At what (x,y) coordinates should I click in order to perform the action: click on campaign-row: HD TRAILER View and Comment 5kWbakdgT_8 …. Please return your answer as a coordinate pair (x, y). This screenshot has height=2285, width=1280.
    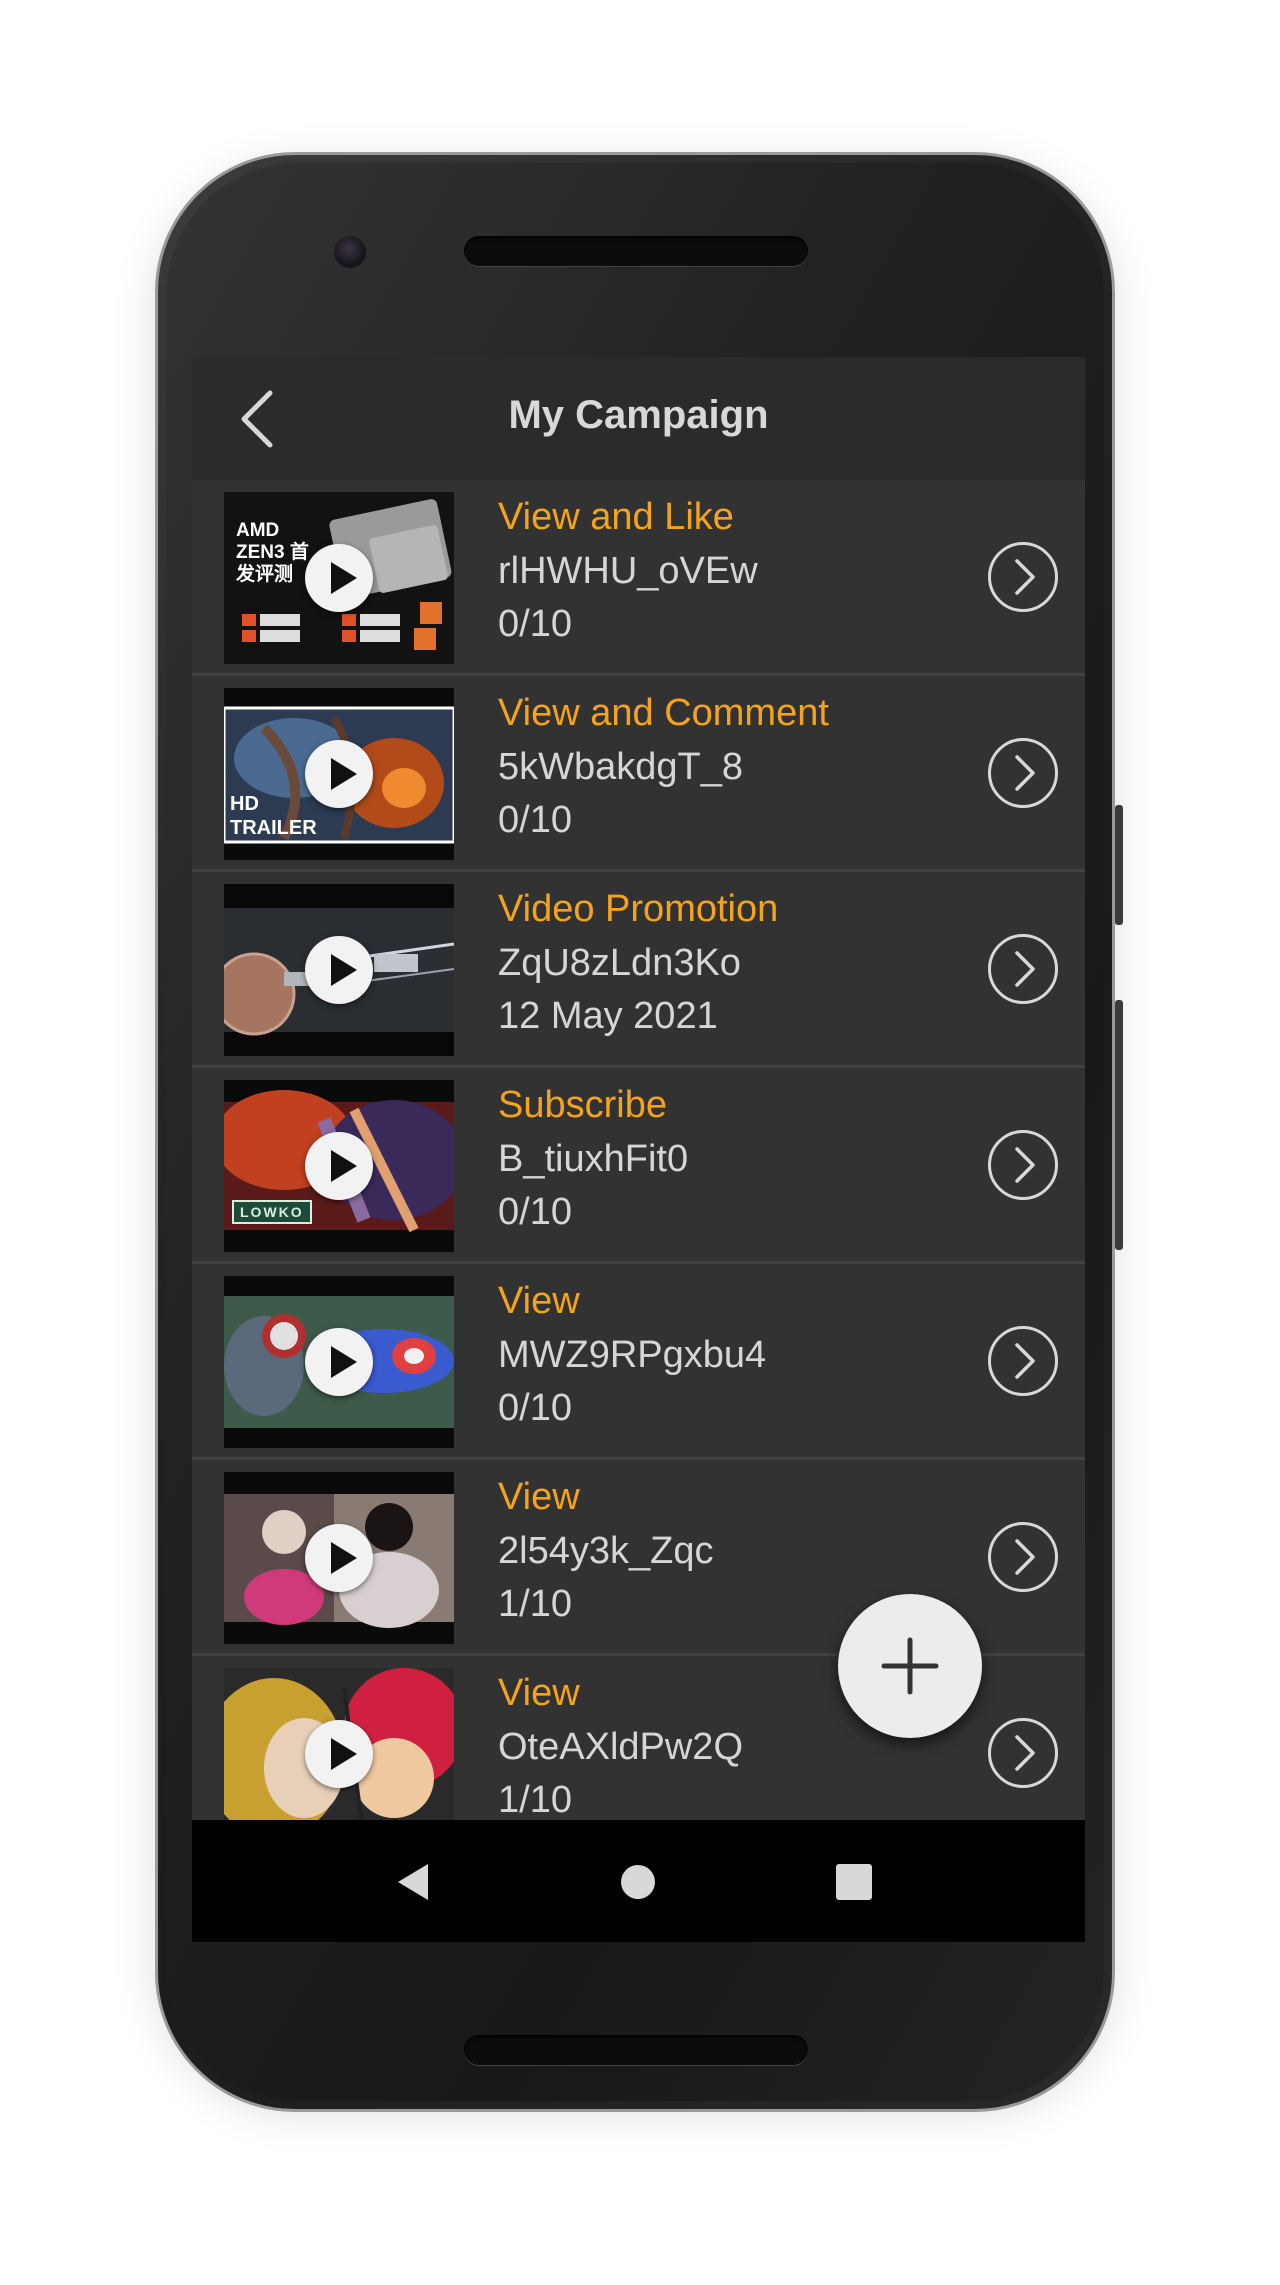
    Looking at the image, I should click on (638, 774).